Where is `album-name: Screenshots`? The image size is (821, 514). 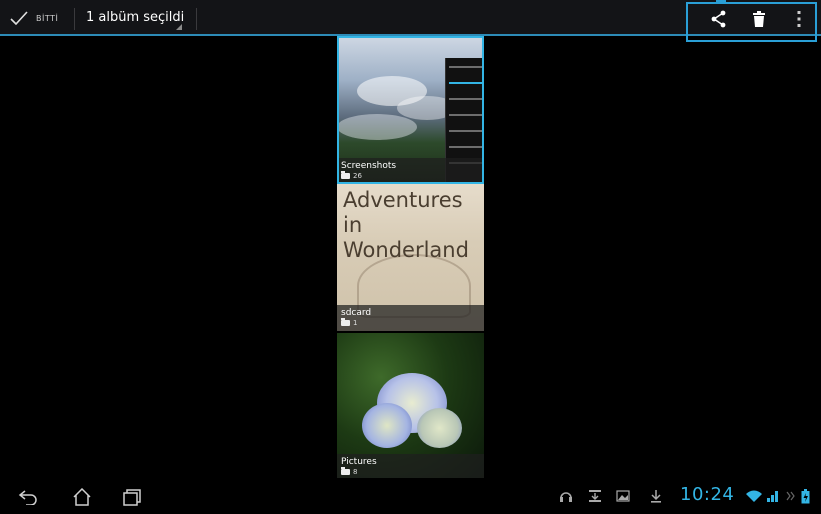
album-name: Screenshots is located at coordinates (369, 166).